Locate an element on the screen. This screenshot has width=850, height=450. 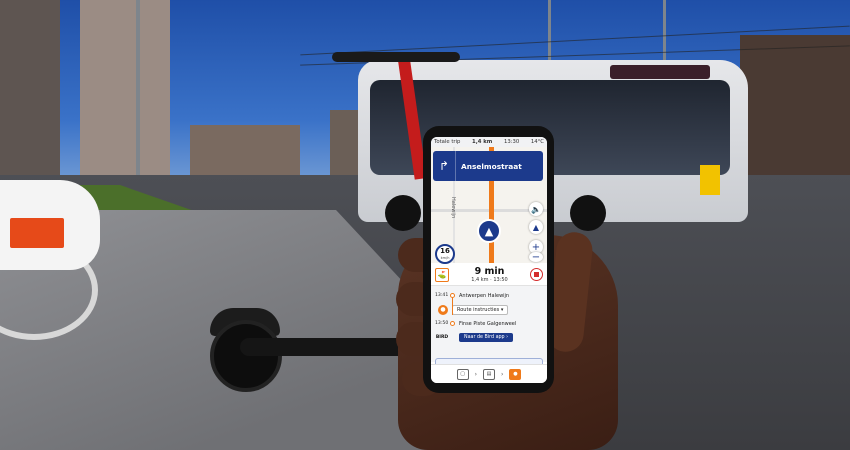
trip-summary: ⛳ 9 min 1,4 km · 13:50 is located at coordinates (489, 274).